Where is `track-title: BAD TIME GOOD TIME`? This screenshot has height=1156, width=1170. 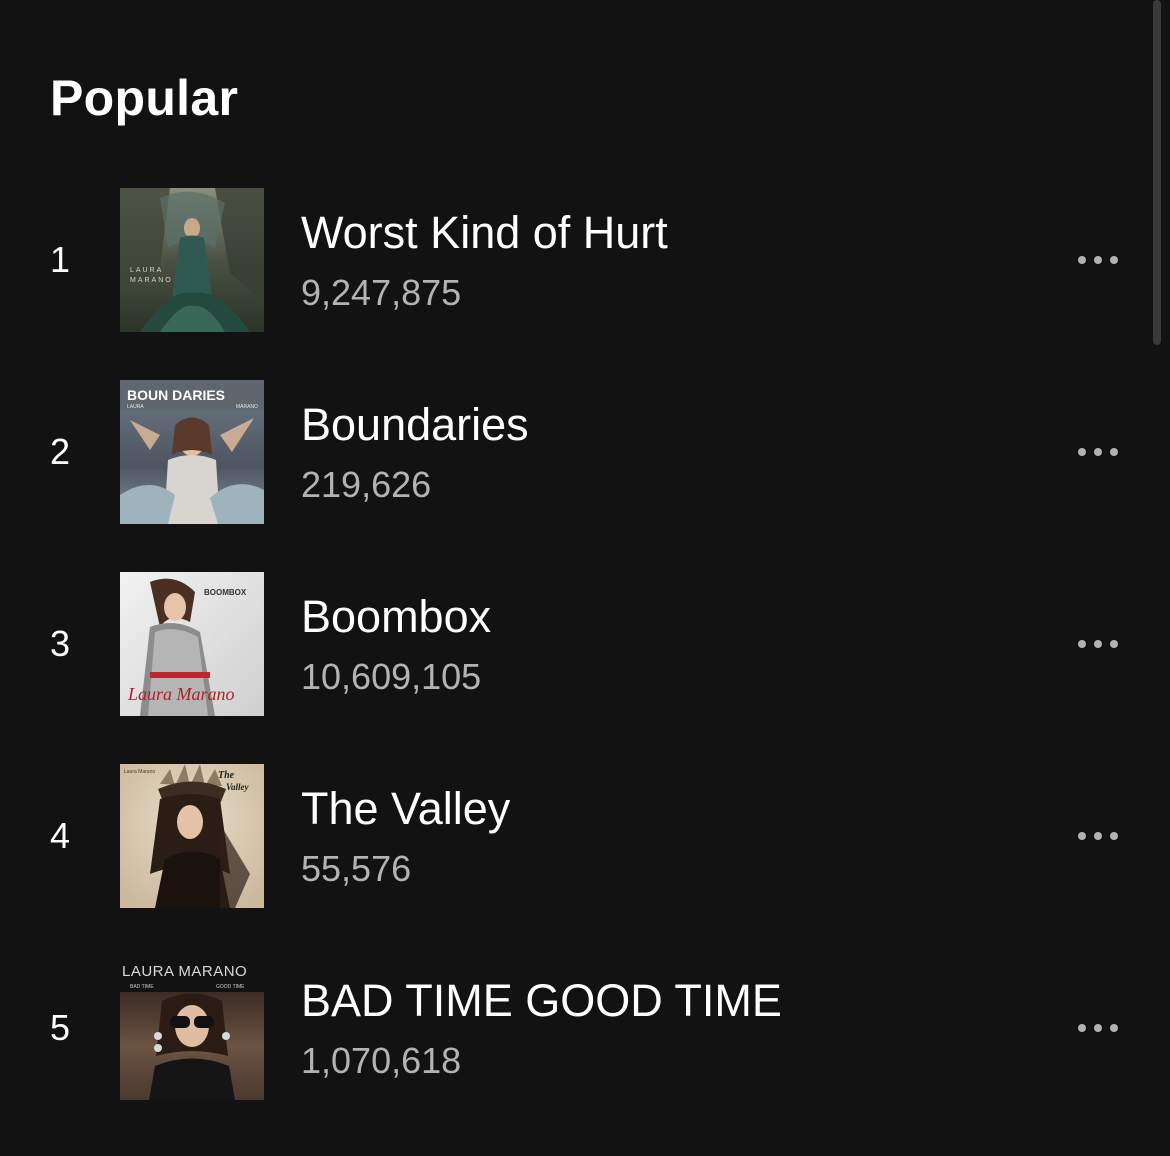
track-title: BAD TIME GOOD TIME is located at coordinates (541, 1001).